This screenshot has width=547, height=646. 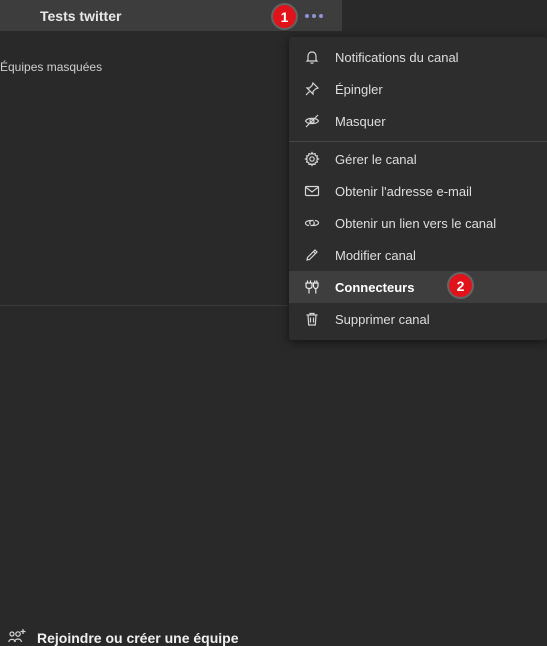 I want to click on eye-off-icon, so click(x=312, y=121).